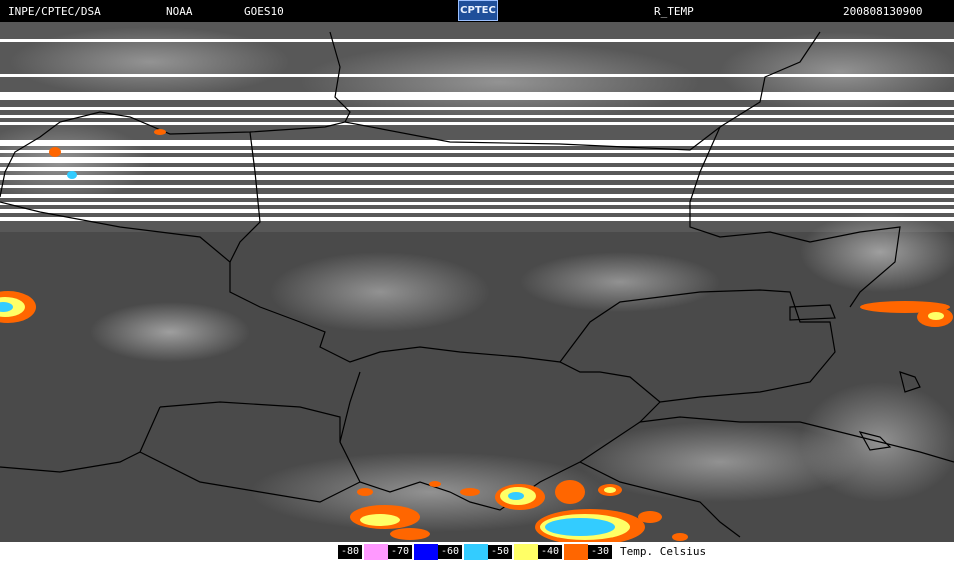 This screenshot has width=954, height=562. Describe the element at coordinates (179, 11) in the screenshot. I see `agency-label: NOAA` at that location.